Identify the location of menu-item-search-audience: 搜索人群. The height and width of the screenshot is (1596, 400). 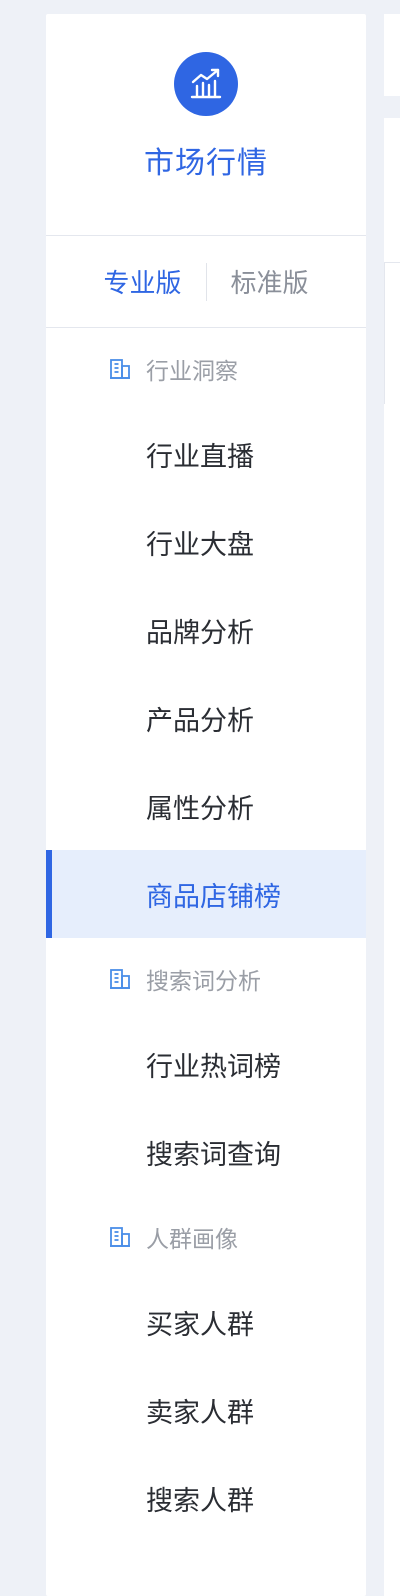
(206, 1498).